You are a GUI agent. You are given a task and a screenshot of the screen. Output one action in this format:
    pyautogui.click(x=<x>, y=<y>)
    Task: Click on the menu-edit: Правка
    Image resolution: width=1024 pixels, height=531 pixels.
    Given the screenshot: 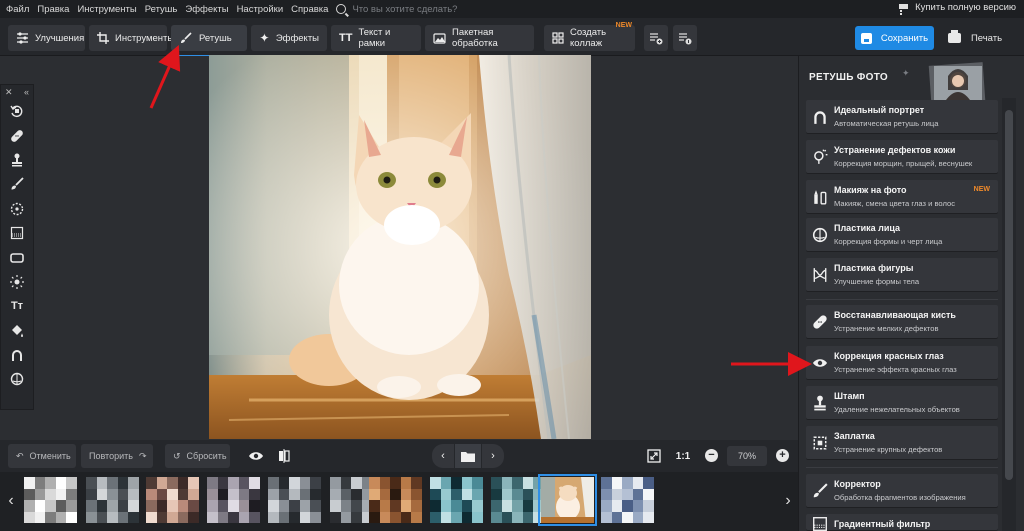 What is the action you would take?
    pyautogui.click(x=53, y=9)
    